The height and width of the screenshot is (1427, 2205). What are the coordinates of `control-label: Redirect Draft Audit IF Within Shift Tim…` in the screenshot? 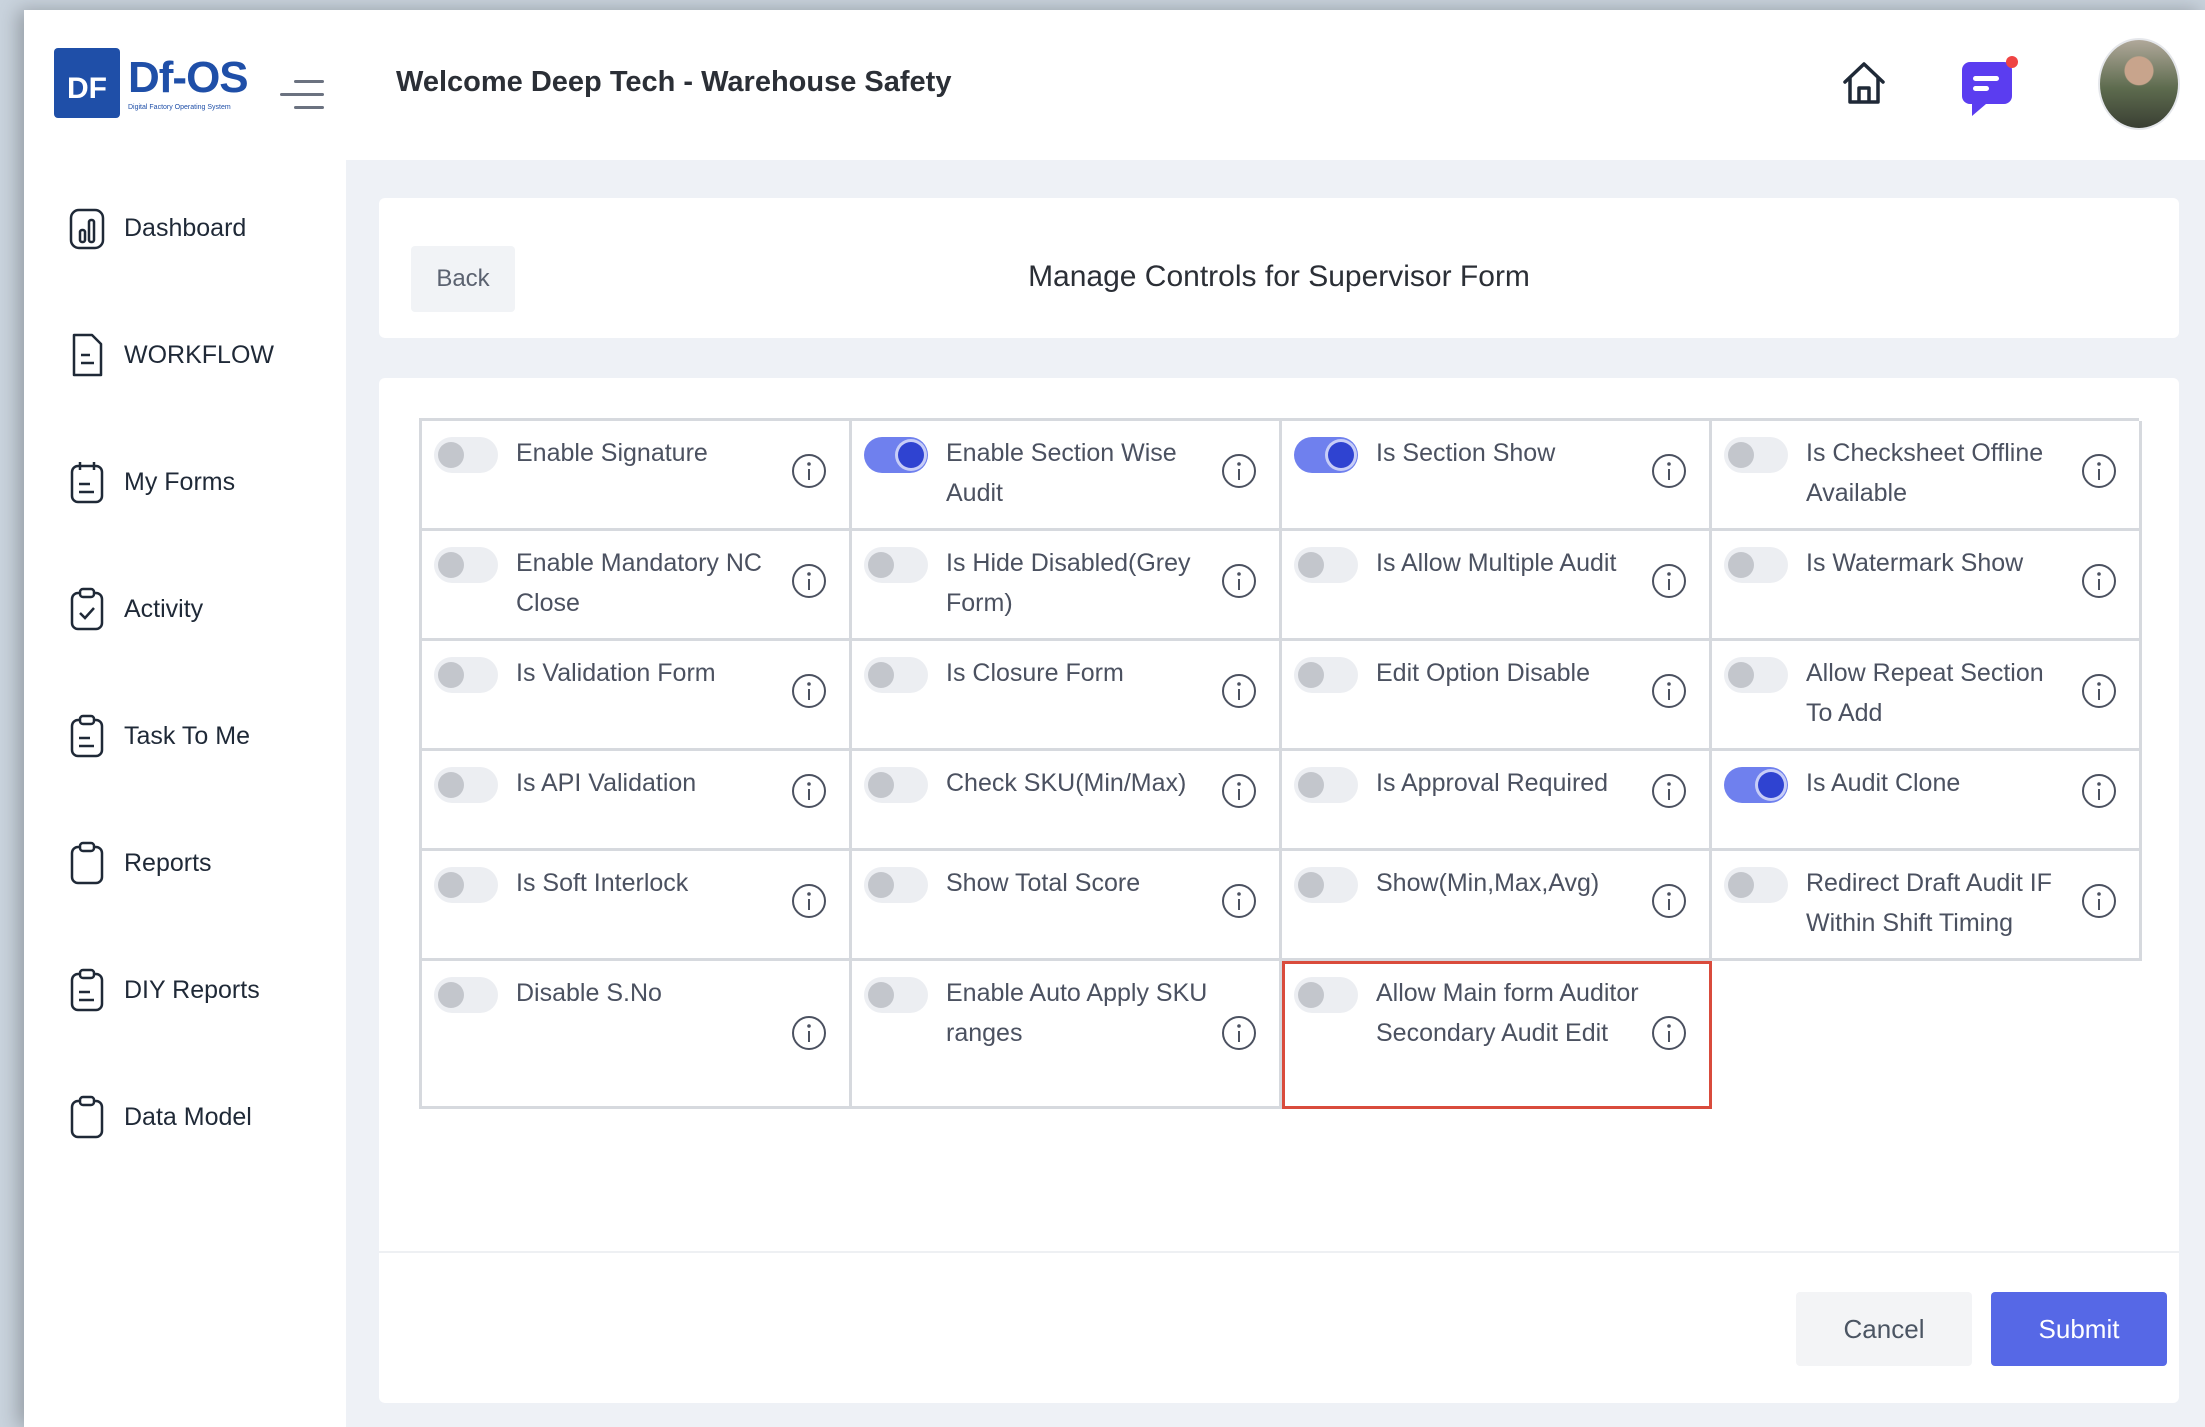 It's located at (1929, 903).